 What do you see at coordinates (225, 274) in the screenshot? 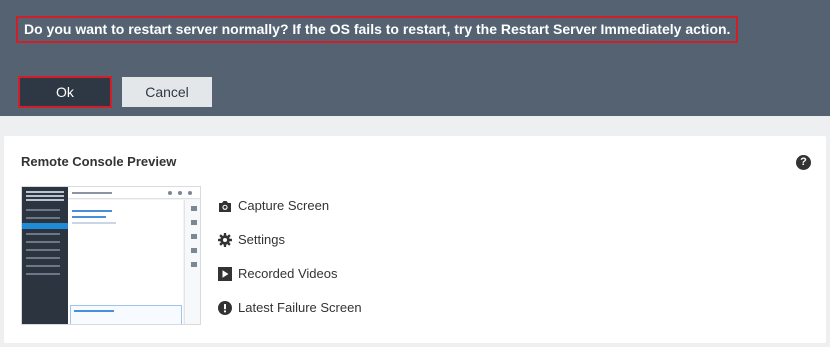
I see `play-icon` at bounding box center [225, 274].